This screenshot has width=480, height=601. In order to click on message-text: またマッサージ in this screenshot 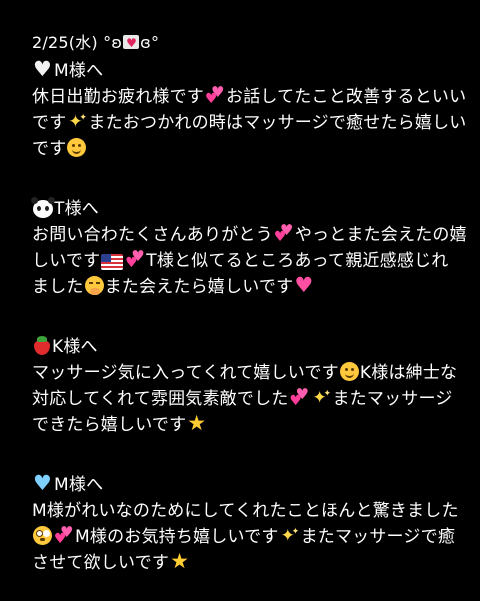, I will do `click(392, 399)`.